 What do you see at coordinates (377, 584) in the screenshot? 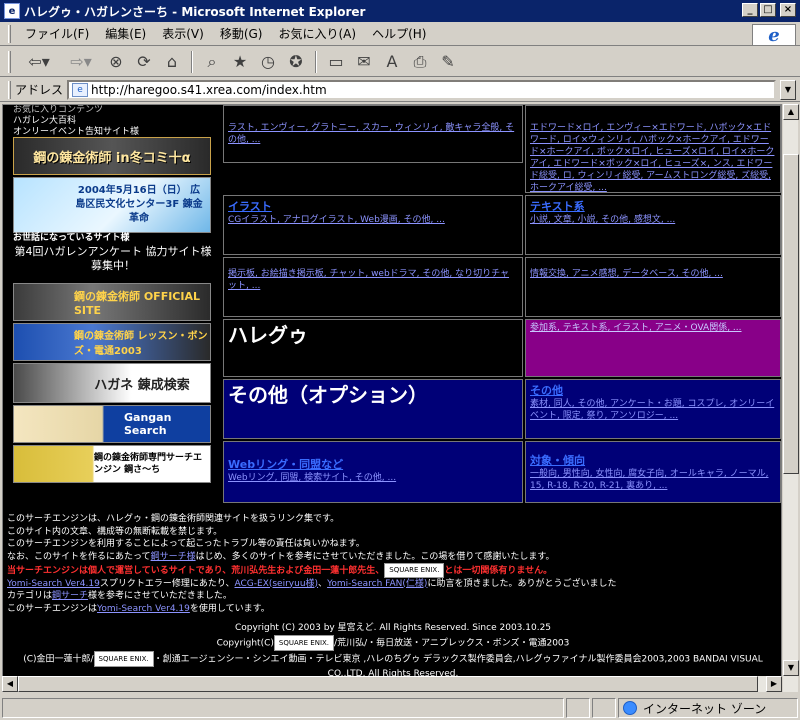
I see `link-yomi-fan: Yomi-Search FAN(仁様)` at bounding box center [377, 584].